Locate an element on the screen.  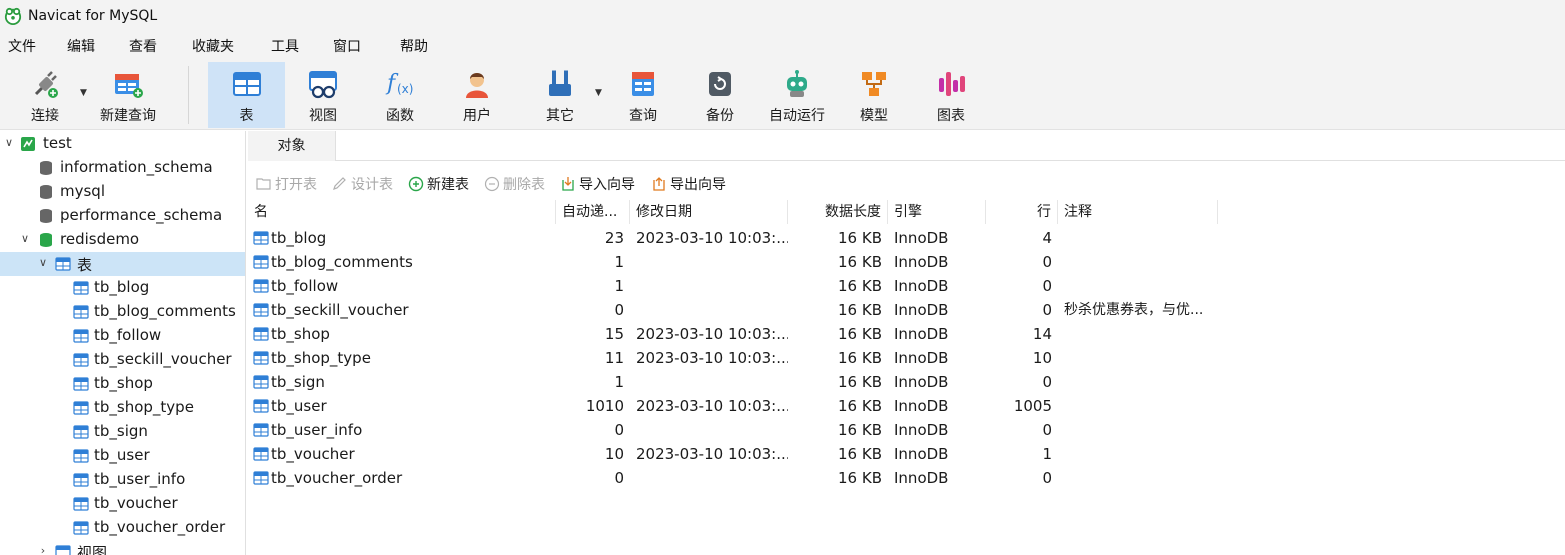
cell-rows: 14 is located at coordinates (1042, 334).